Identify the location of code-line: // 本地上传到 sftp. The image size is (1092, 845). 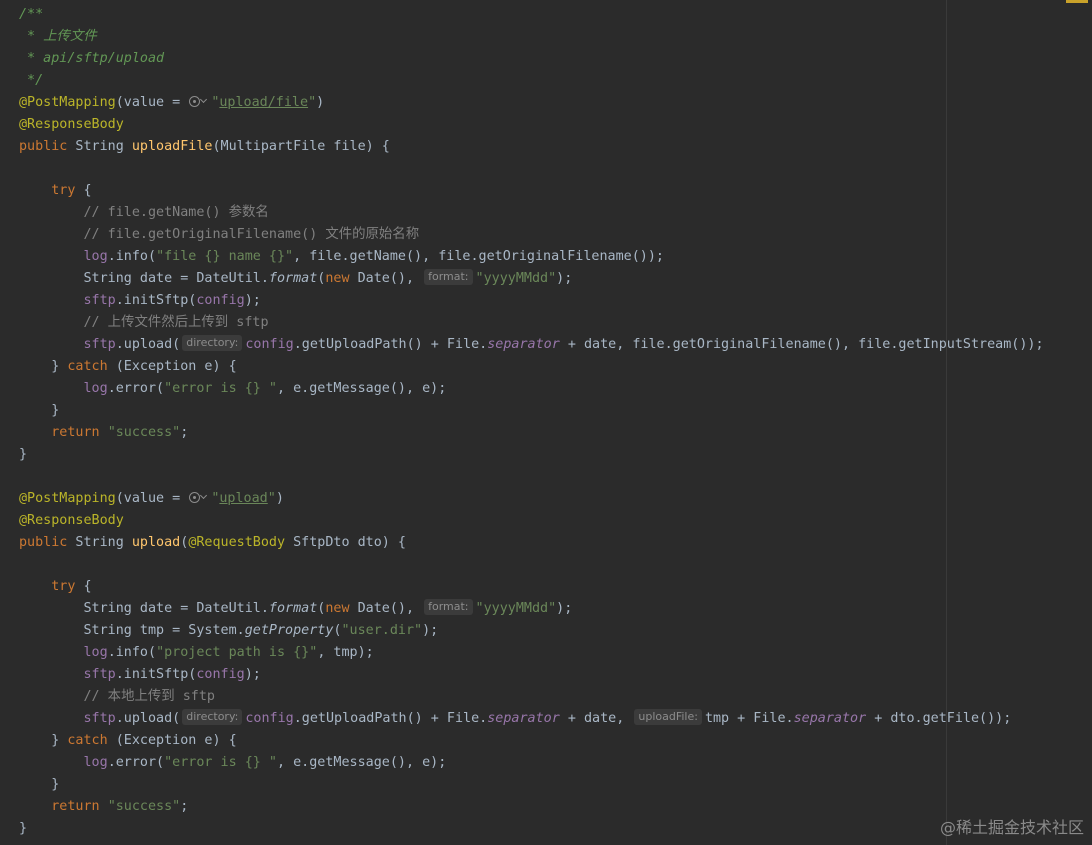
(531, 697).